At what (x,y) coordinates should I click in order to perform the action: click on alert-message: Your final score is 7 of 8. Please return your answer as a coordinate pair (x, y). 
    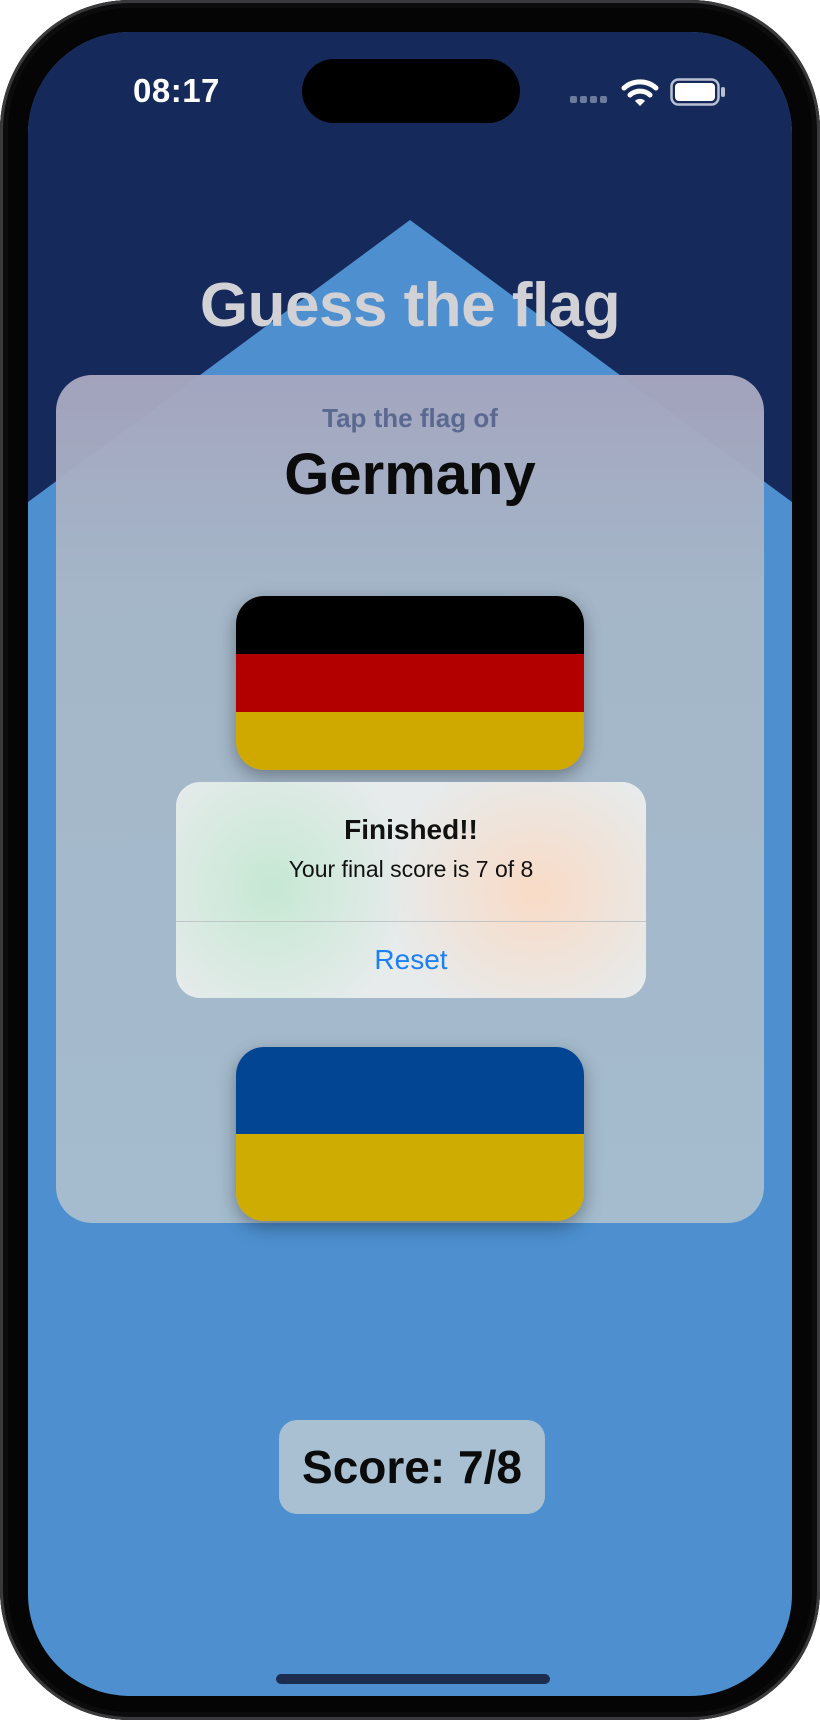
    Looking at the image, I should click on (411, 869).